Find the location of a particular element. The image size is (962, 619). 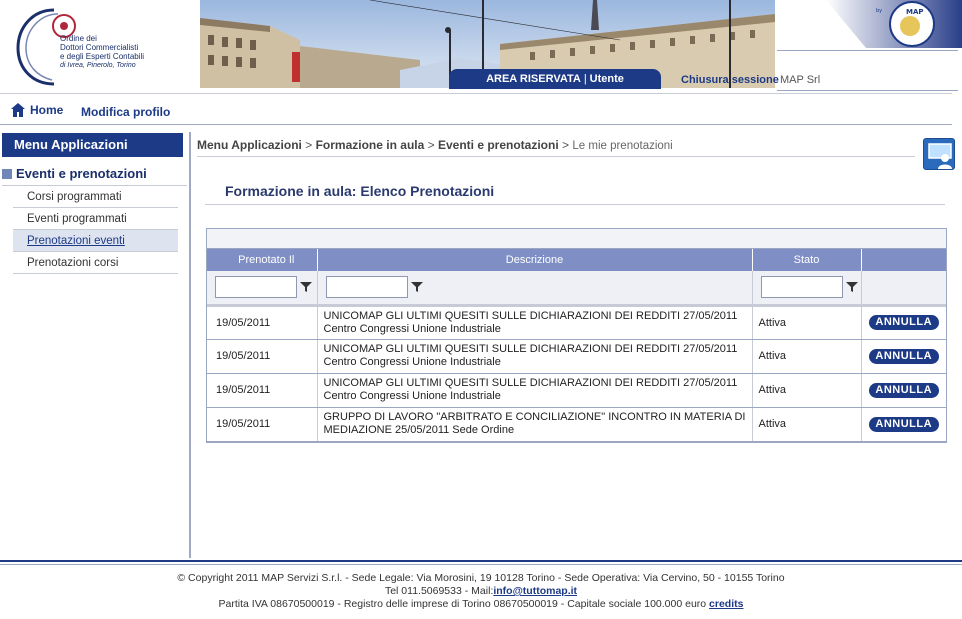

home-link: Home is located at coordinates (36, 110).